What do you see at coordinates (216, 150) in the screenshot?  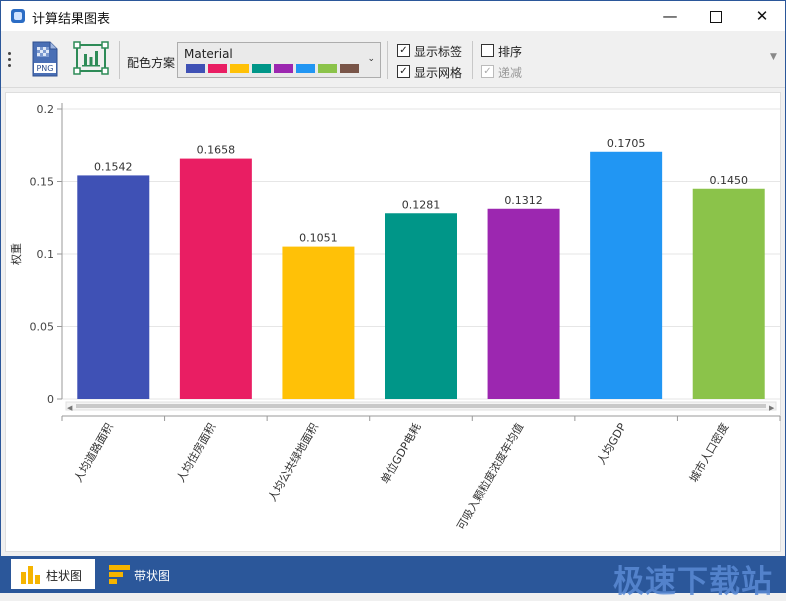 I see `bar-value-label: 0.1658` at bounding box center [216, 150].